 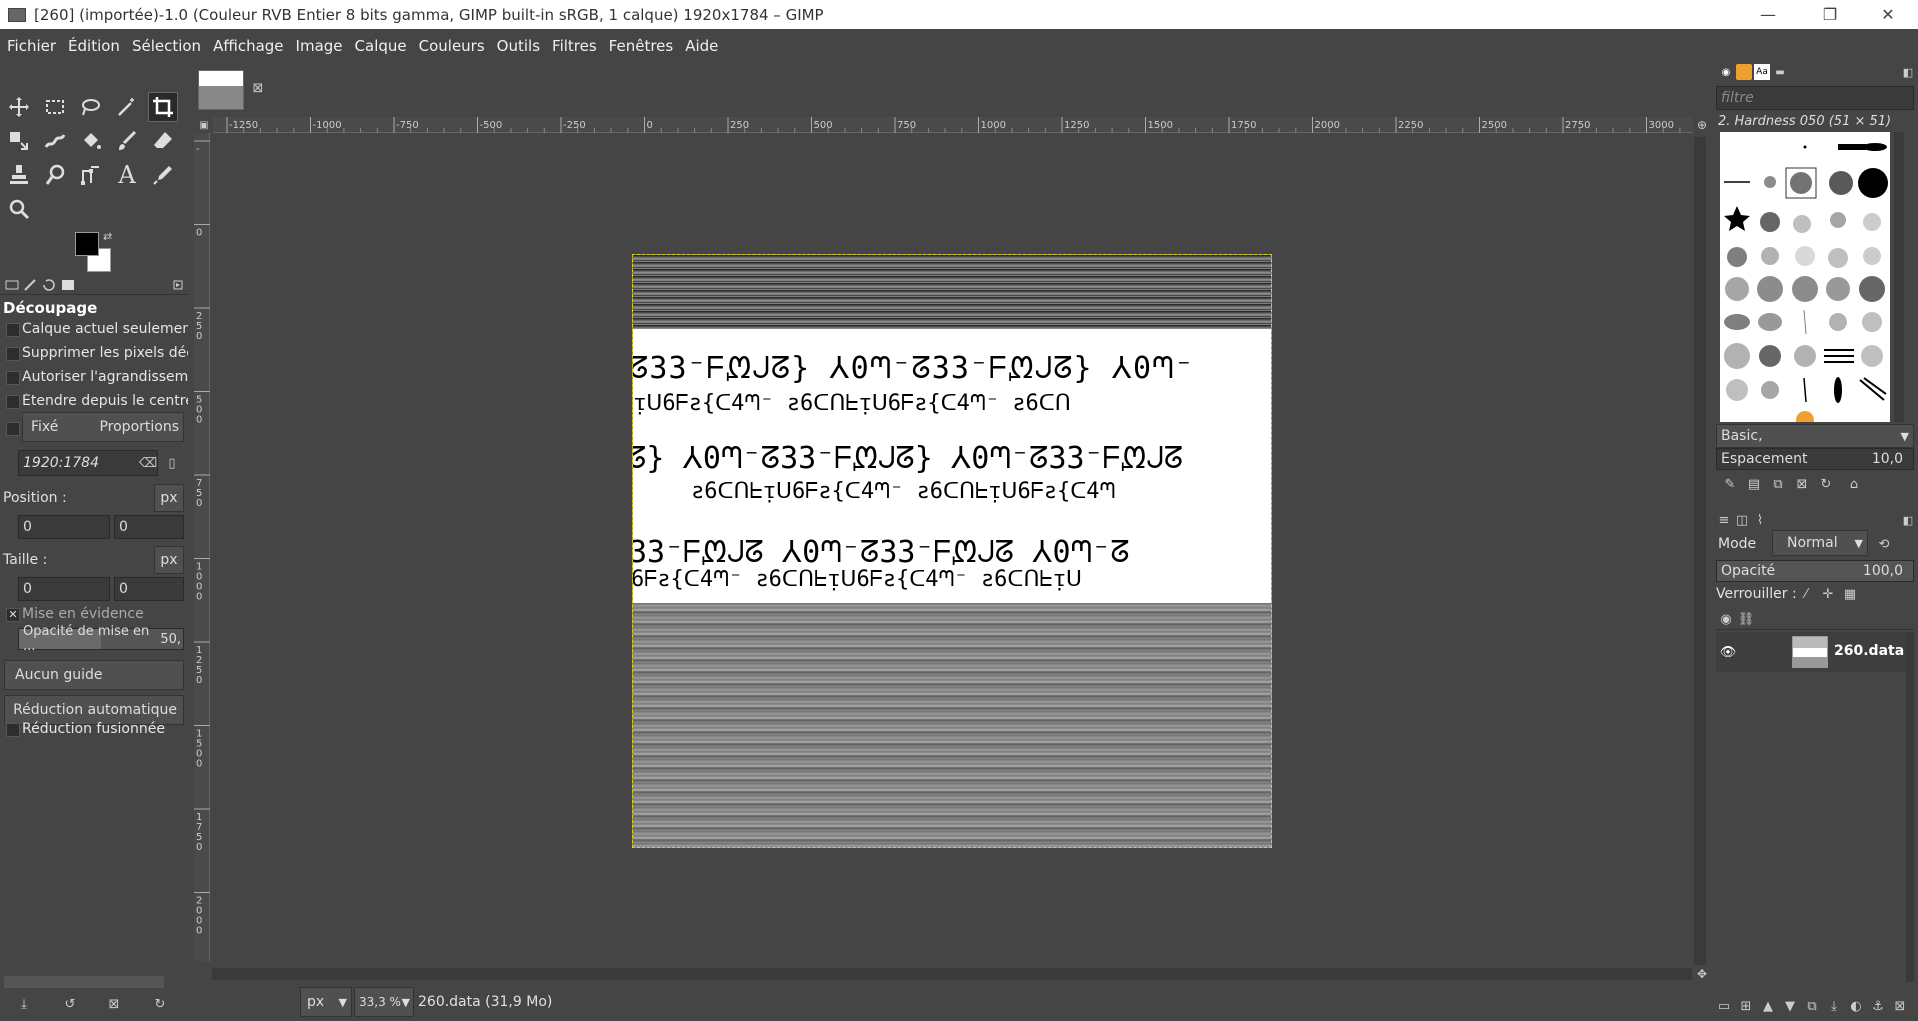 What do you see at coordinates (149, 527) in the screenshot?
I see `position-y-field: 0` at bounding box center [149, 527].